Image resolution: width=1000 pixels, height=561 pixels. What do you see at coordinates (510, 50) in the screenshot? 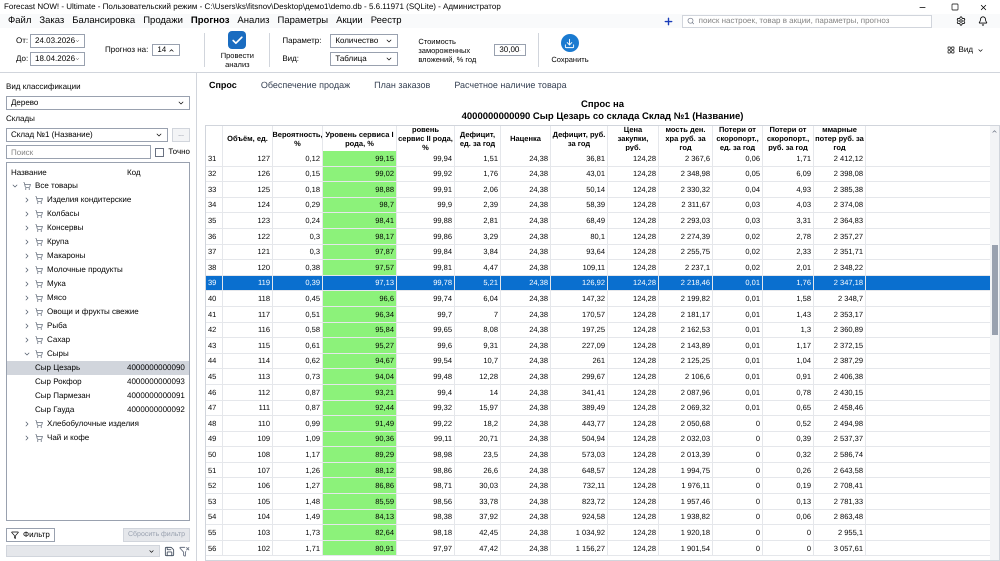
I see `number-spinner: 30,00` at bounding box center [510, 50].